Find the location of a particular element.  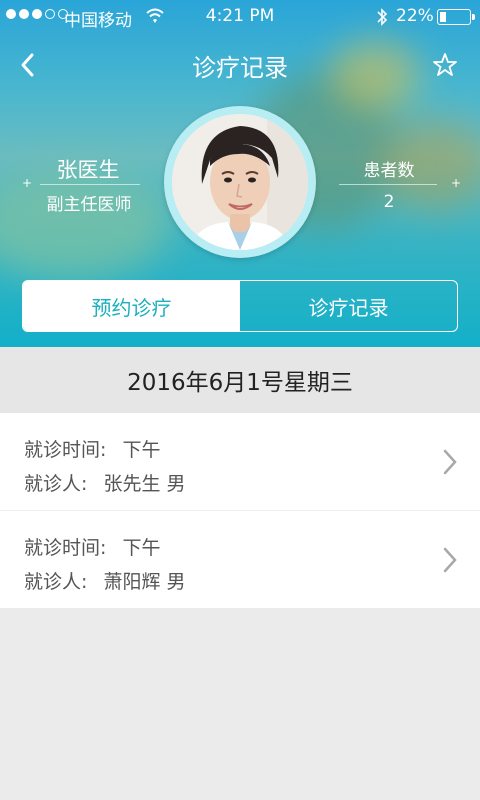

patient-row: 就诊人: 萧阳辉 男 is located at coordinates (105, 580).